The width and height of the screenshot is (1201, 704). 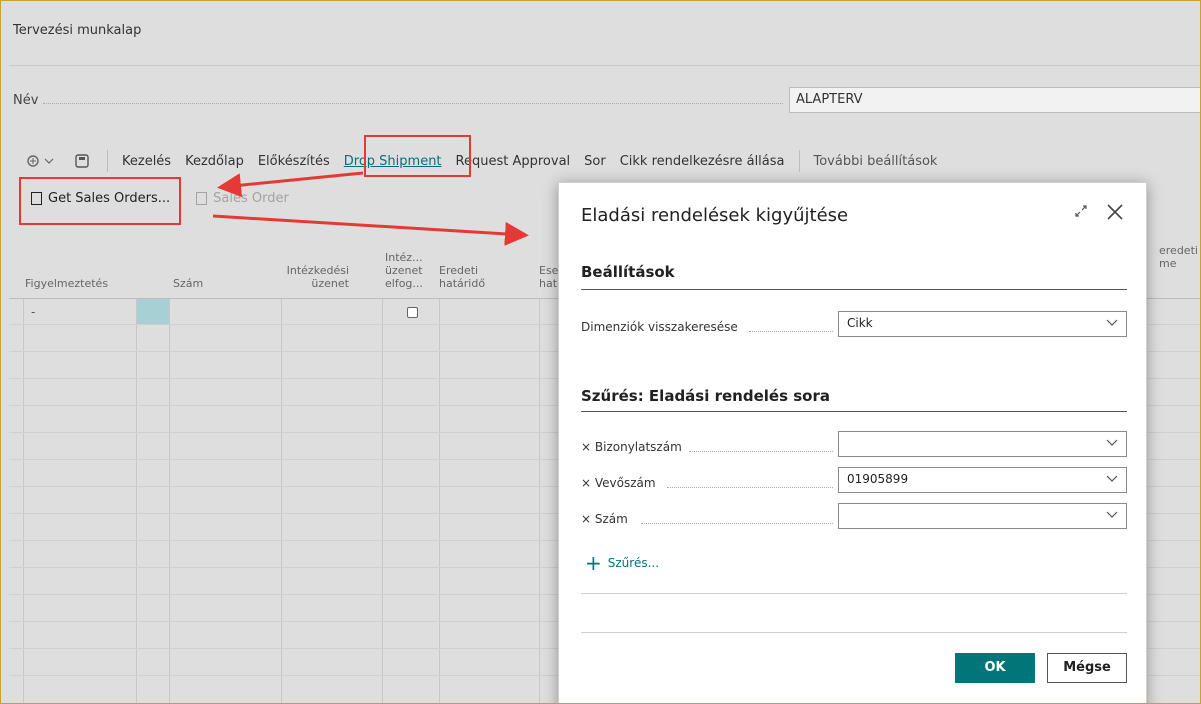 What do you see at coordinates (1081, 213) in the screenshot?
I see `expand-icon` at bounding box center [1081, 213].